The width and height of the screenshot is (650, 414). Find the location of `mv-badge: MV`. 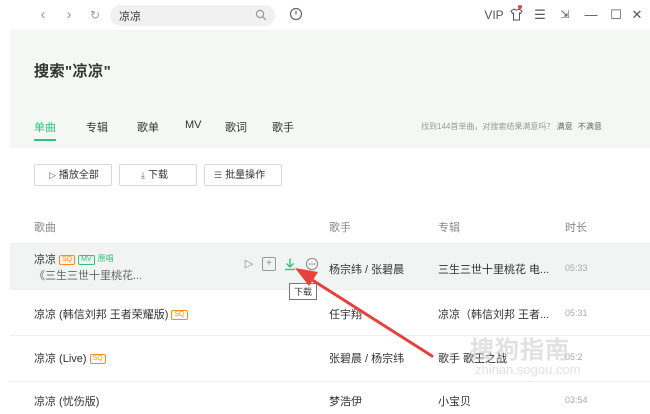

mv-badge: MV is located at coordinates (86, 260).